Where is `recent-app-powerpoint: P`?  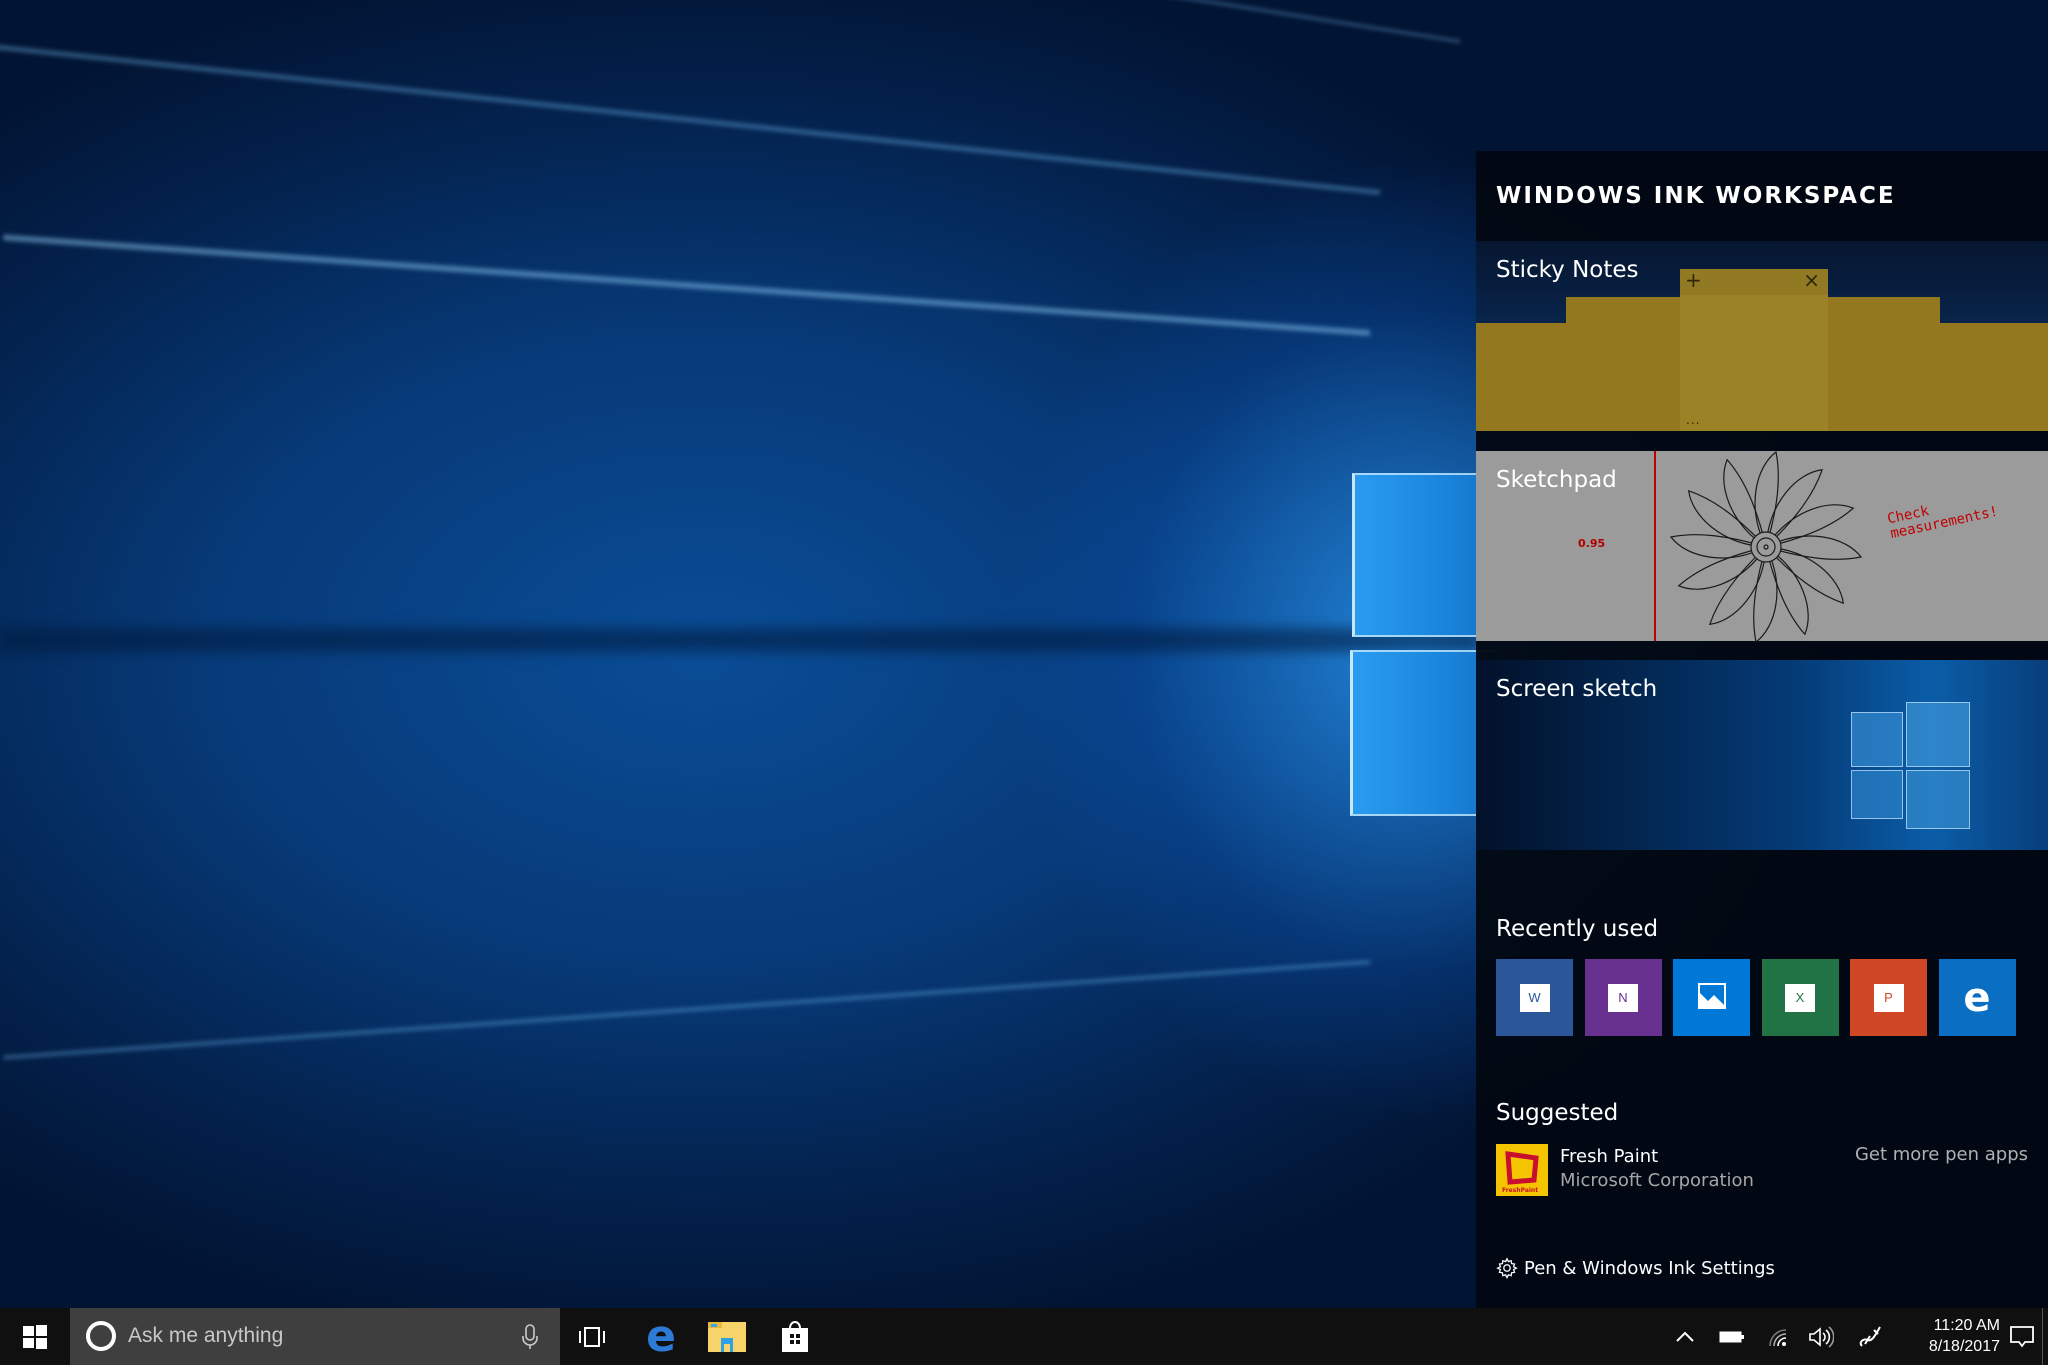 recent-app-powerpoint: P is located at coordinates (1888, 997).